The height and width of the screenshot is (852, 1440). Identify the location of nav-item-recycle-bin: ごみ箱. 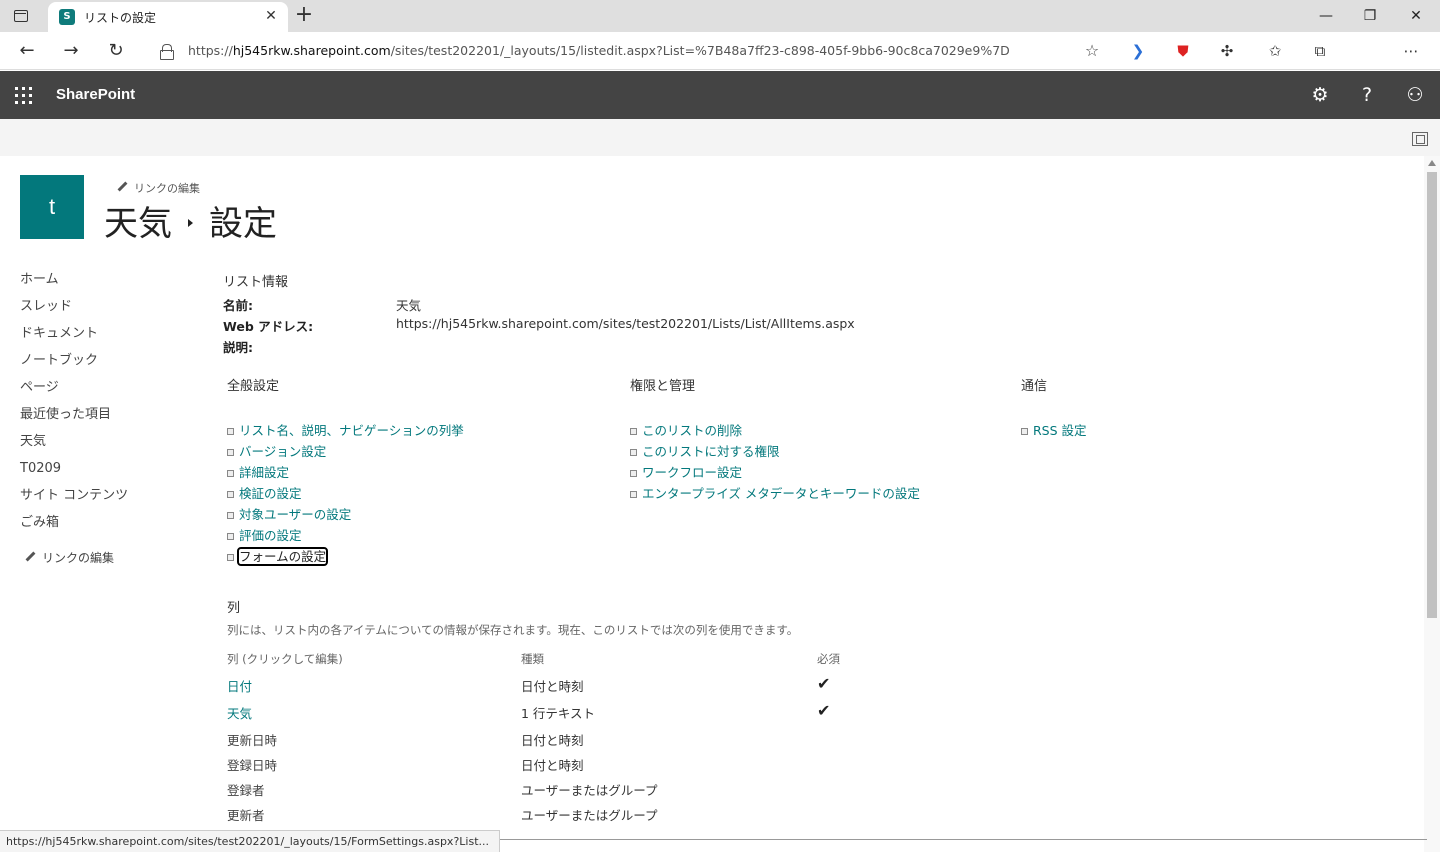
(105, 527).